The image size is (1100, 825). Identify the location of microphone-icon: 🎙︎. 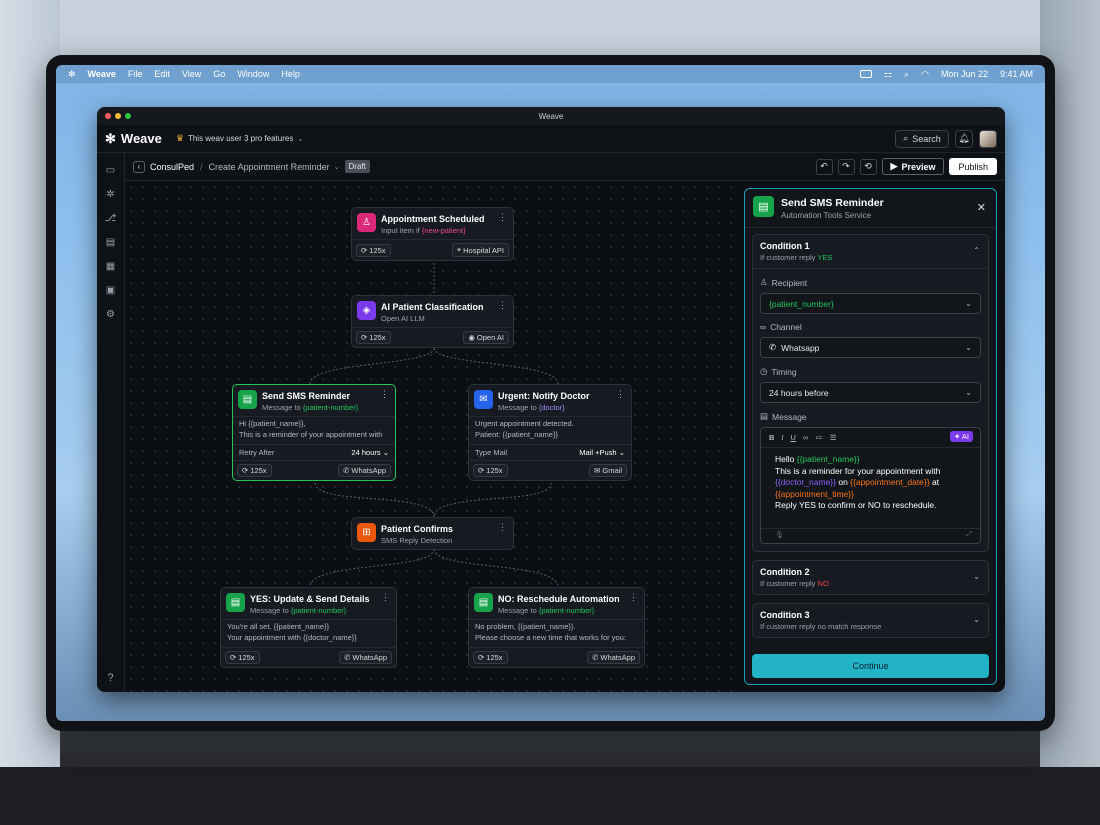
(779, 535).